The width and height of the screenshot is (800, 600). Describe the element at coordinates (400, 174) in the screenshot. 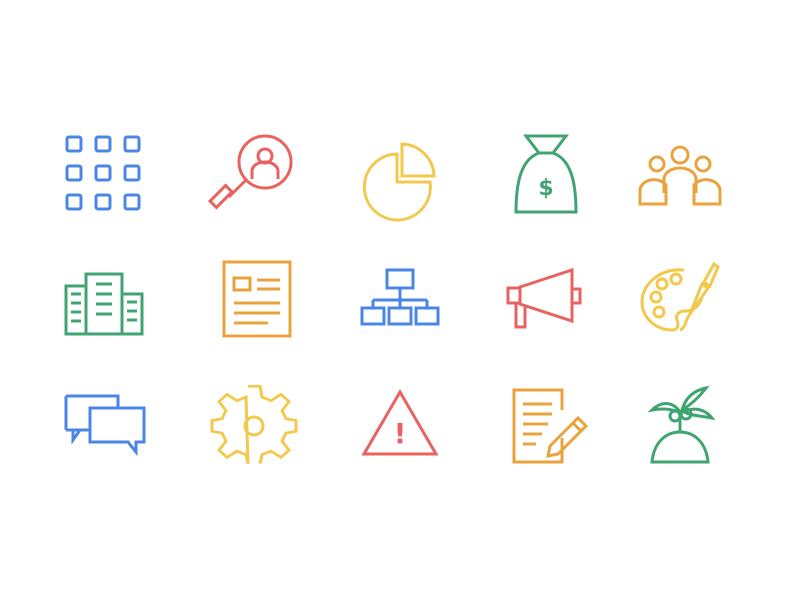

I see `pie-chart-icon` at that location.